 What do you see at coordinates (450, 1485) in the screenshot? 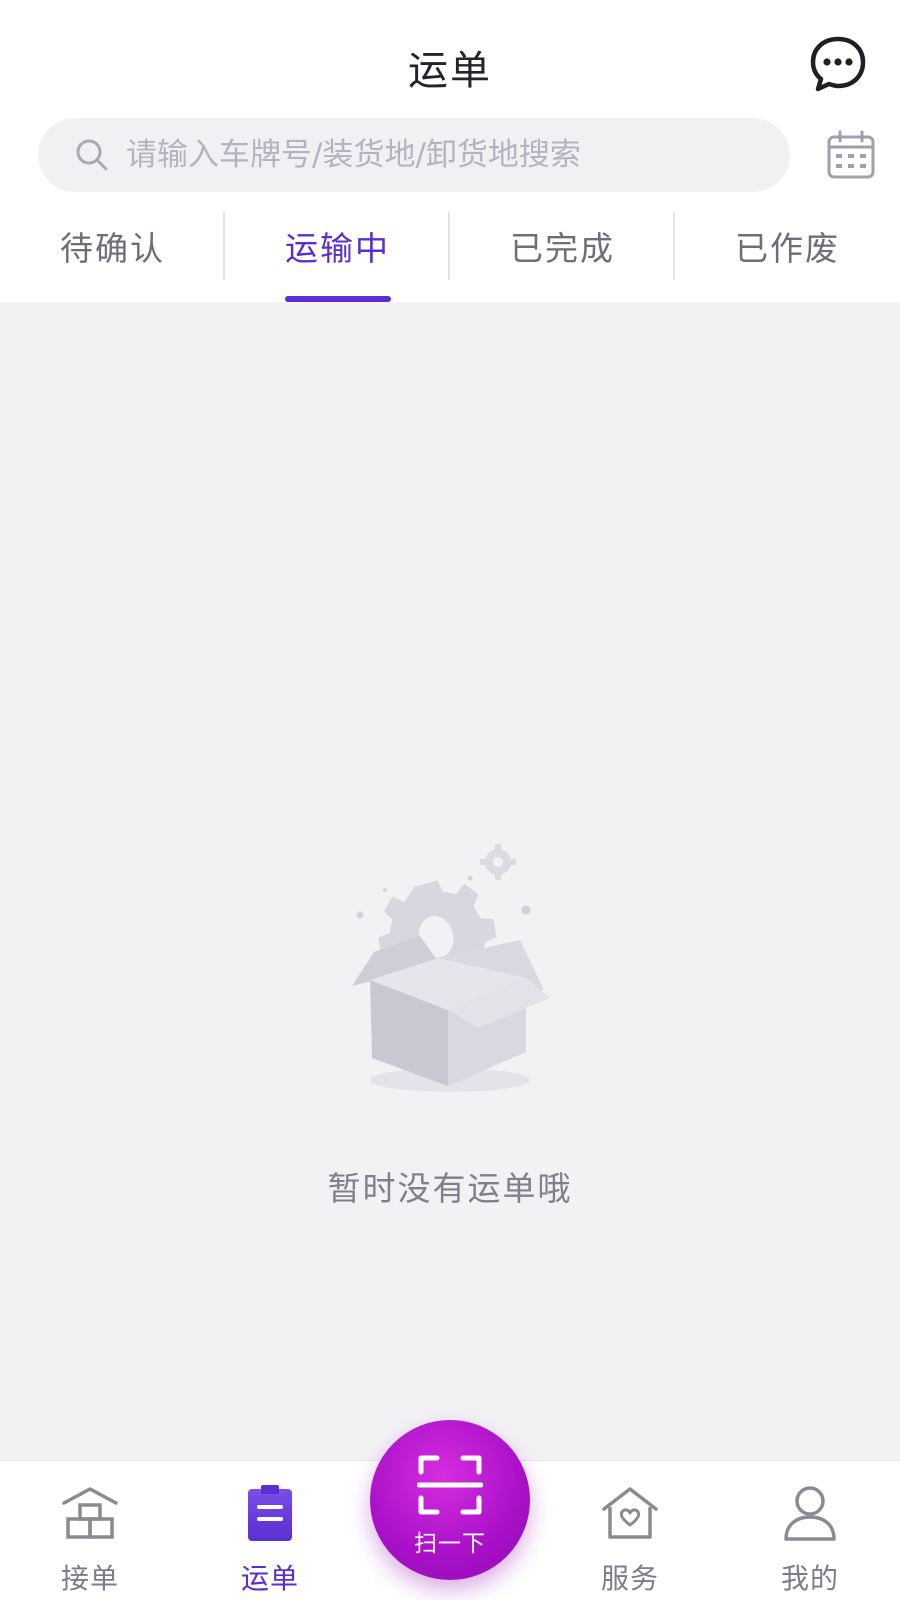
I see `scan-frame-icon` at bounding box center [450, 1485].